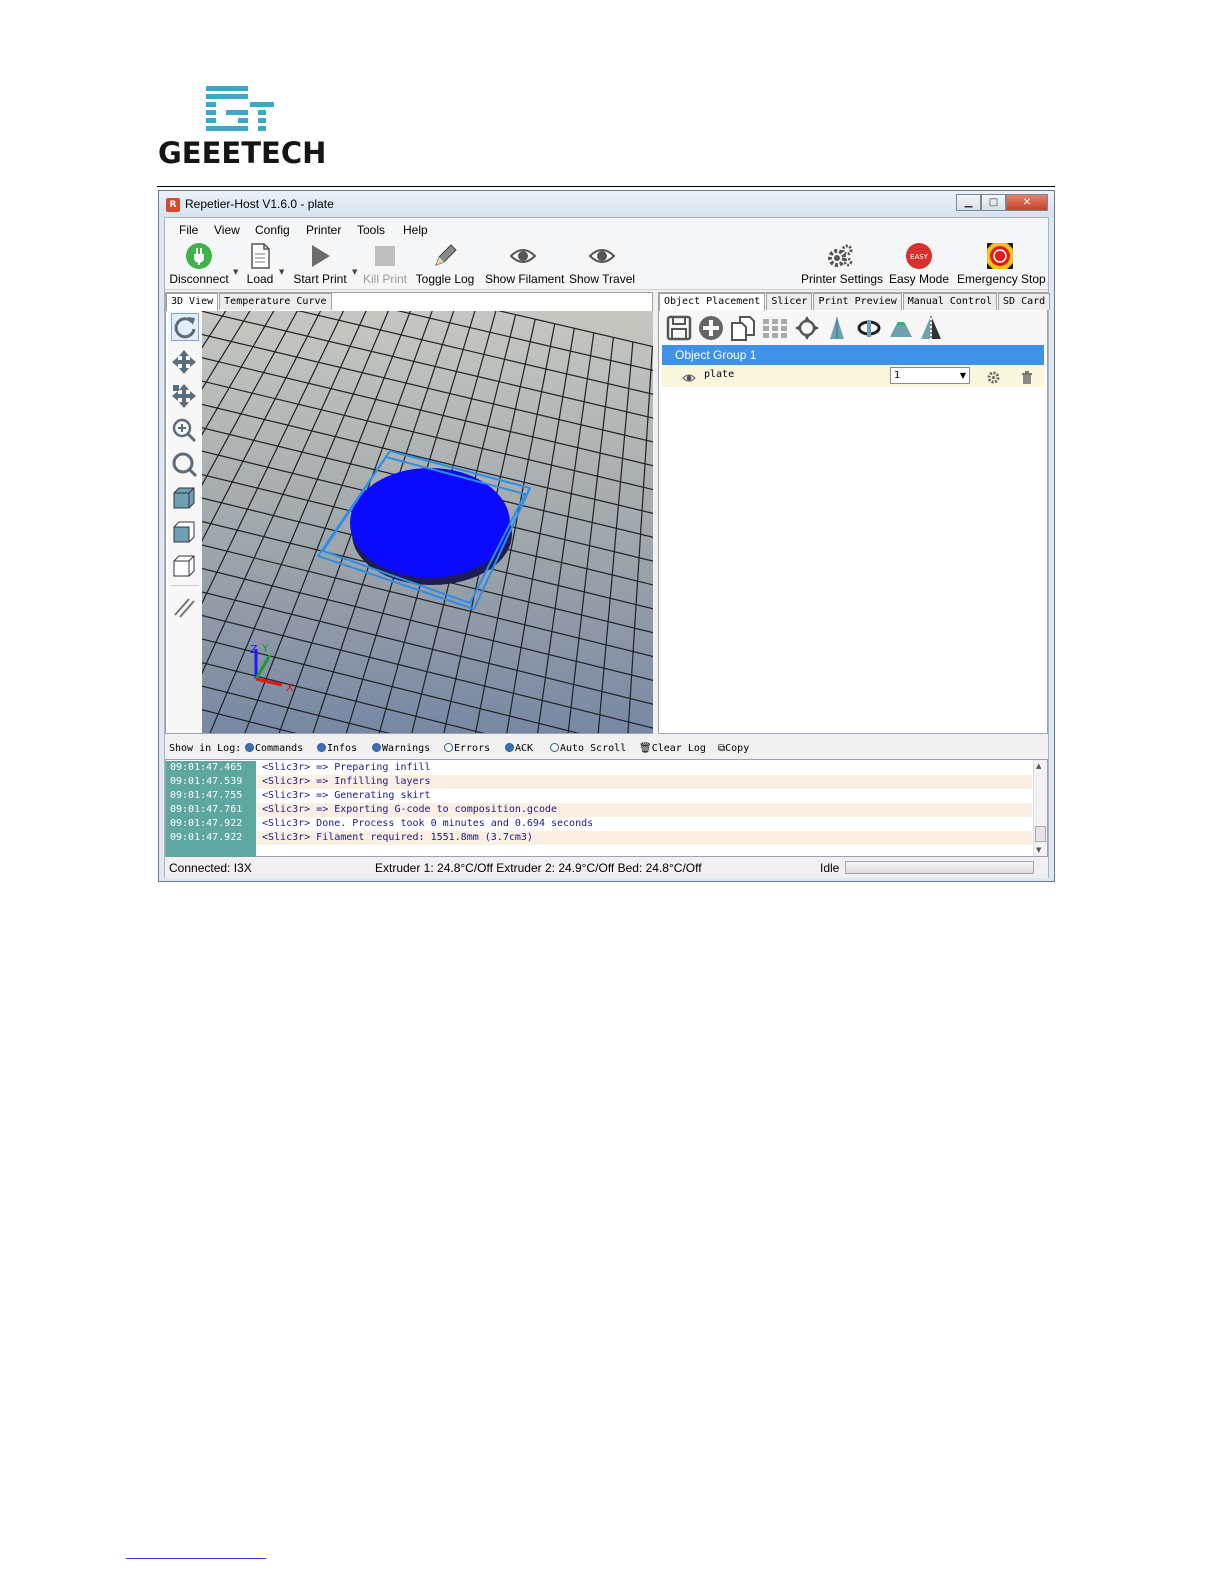 The height and width of the screenshot is (1584, 1224). I want to click on zoom-icon, so click(185, 431).